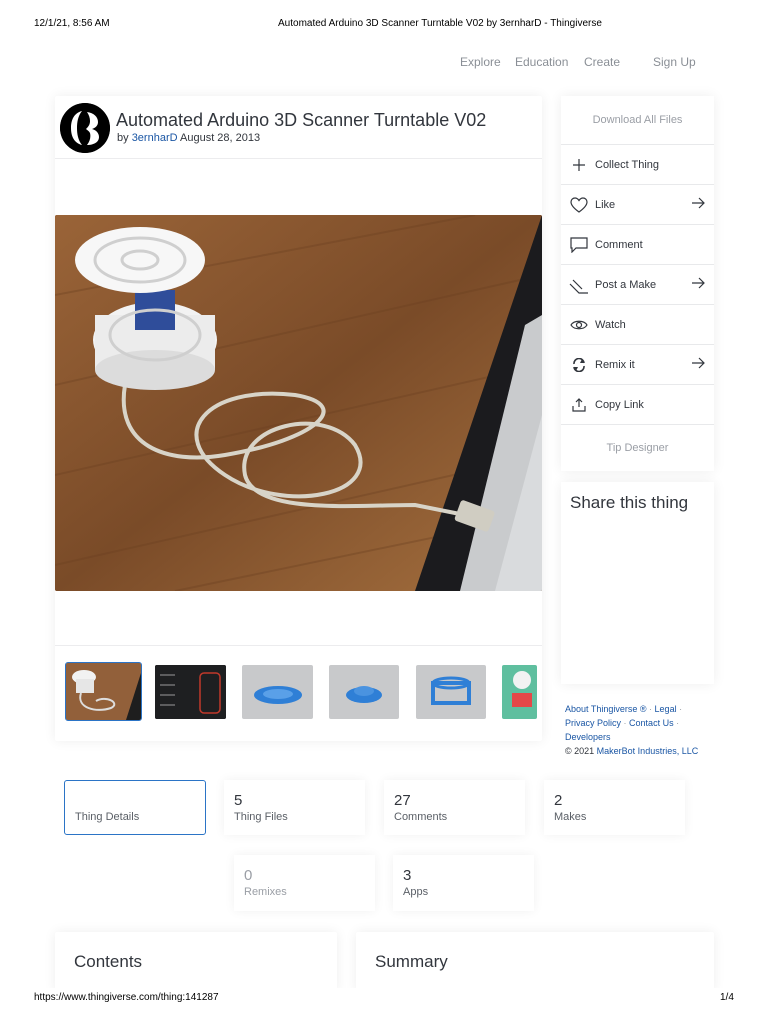 This screenshot has width=768, height=1024. What do you see at coordinates (155, 138) in the screenshot?
I see `author-link: 3ernharD` at bounding box center [155, 138].